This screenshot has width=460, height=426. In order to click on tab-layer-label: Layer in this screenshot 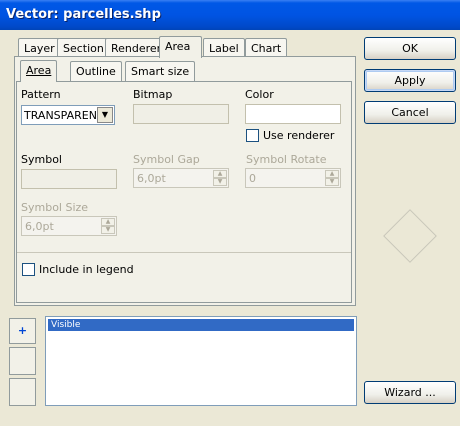, I will do `click(39, 48)`.